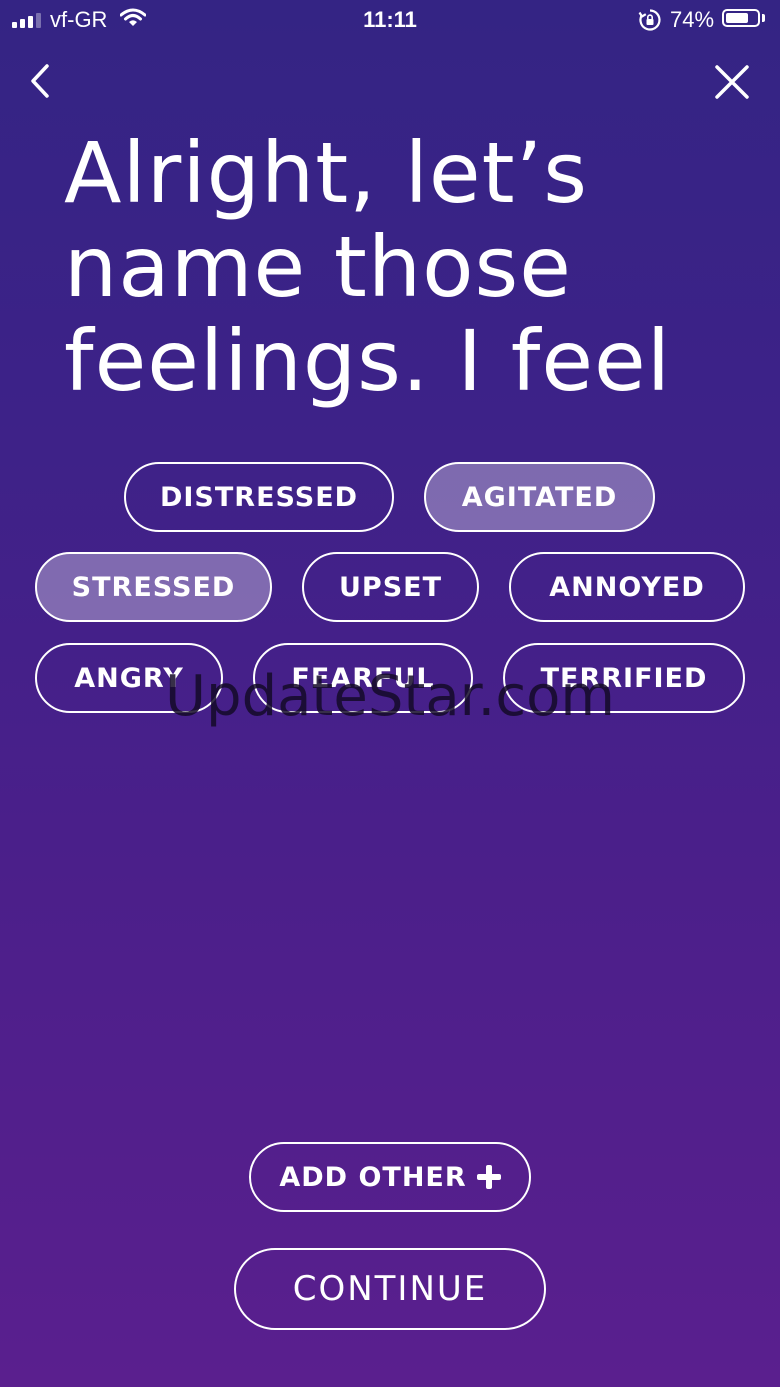 The image size is (780, 1387). I want to click on feeling-chip-upset: UPSET, so click(390, 587).